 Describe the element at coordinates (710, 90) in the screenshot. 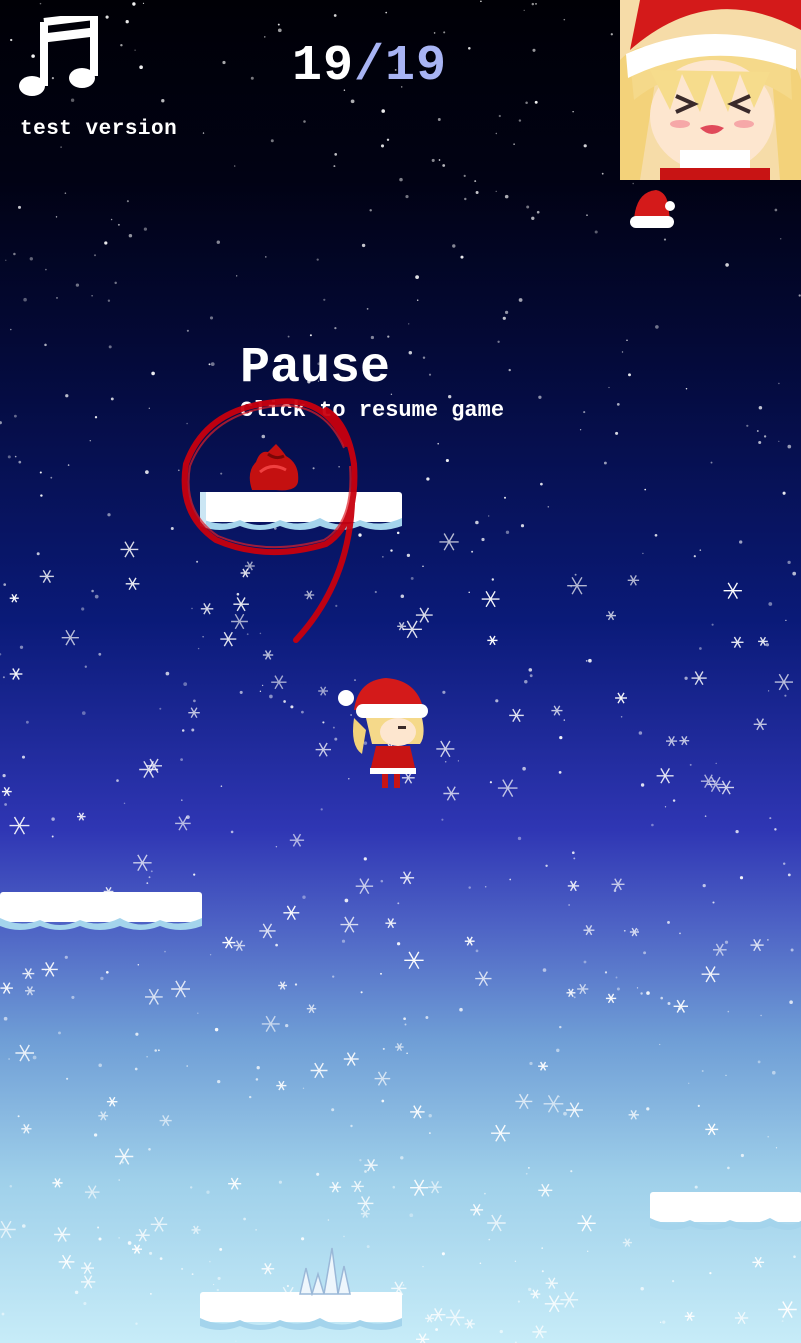

I see `character-portrait` at that location.